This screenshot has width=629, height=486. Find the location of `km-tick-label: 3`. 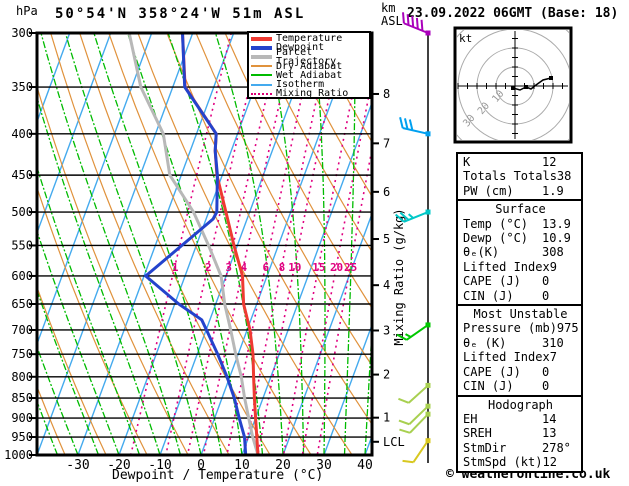

km-tick-label: 3 is located at coordinates (386, 330).